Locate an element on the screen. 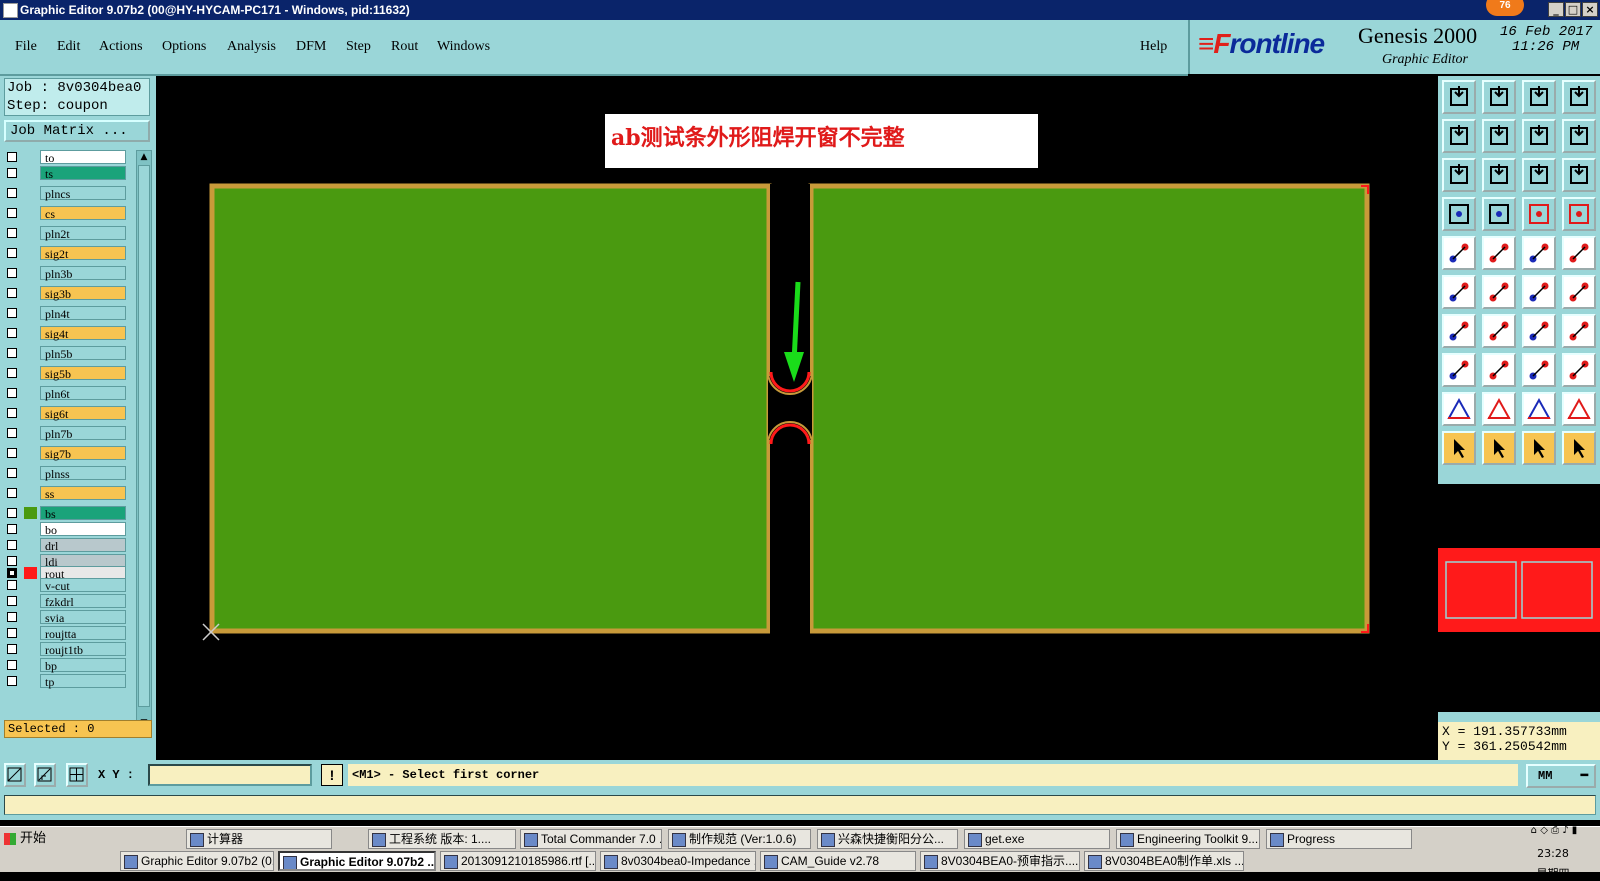 This screenshot has width=1600, height=881. layer-row-roujt1tb: roujt1tb is located at coordinates (66, 649).